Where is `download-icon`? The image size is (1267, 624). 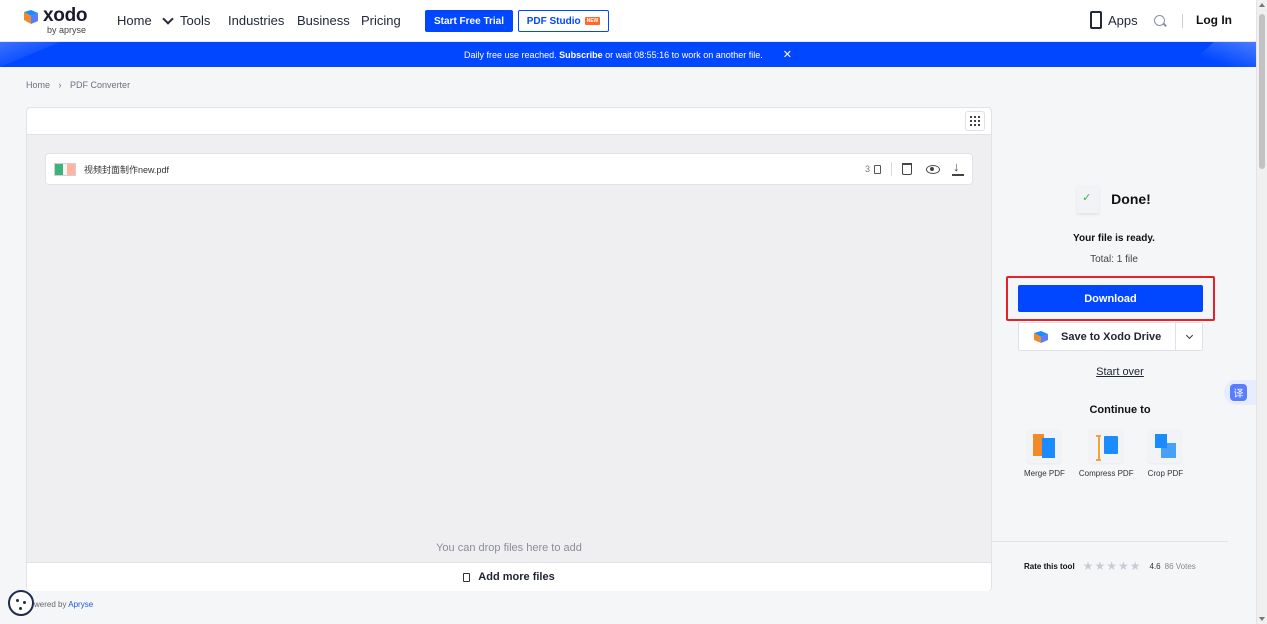
download-icon is located at coordinates (958, 167).